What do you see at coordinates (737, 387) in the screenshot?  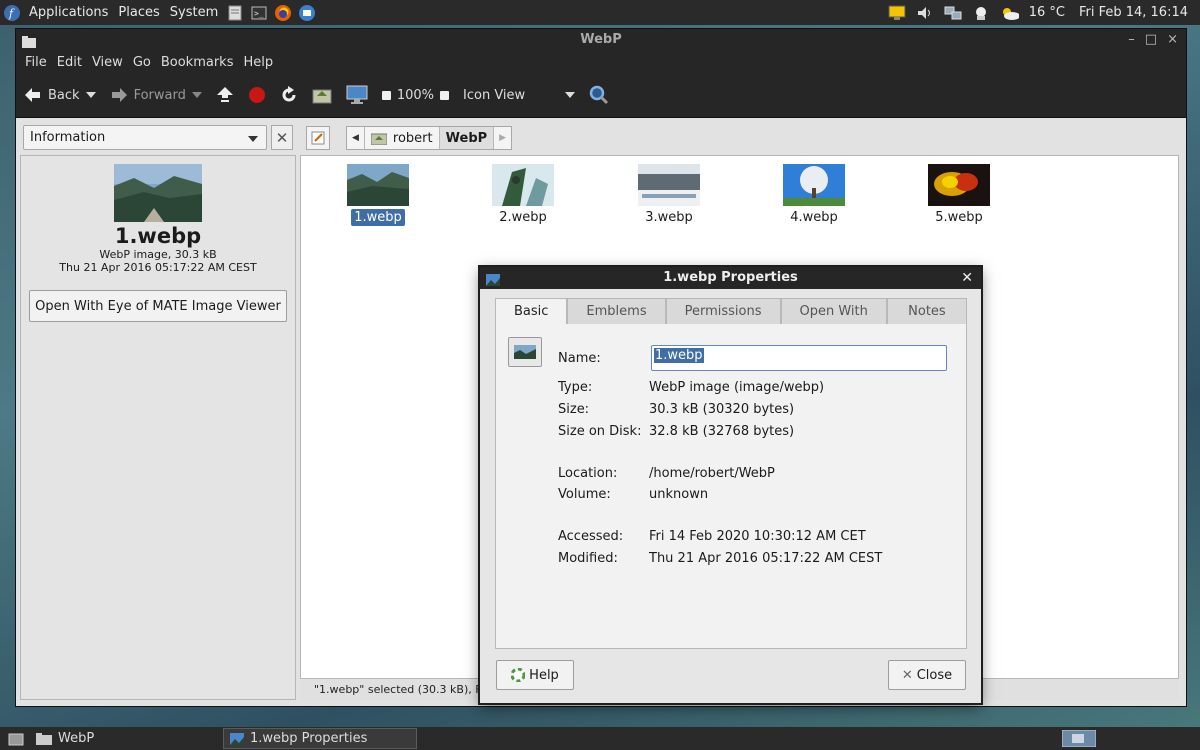 I see `type-value: WebP image (image/webp)` at bounding box center [737, 387].